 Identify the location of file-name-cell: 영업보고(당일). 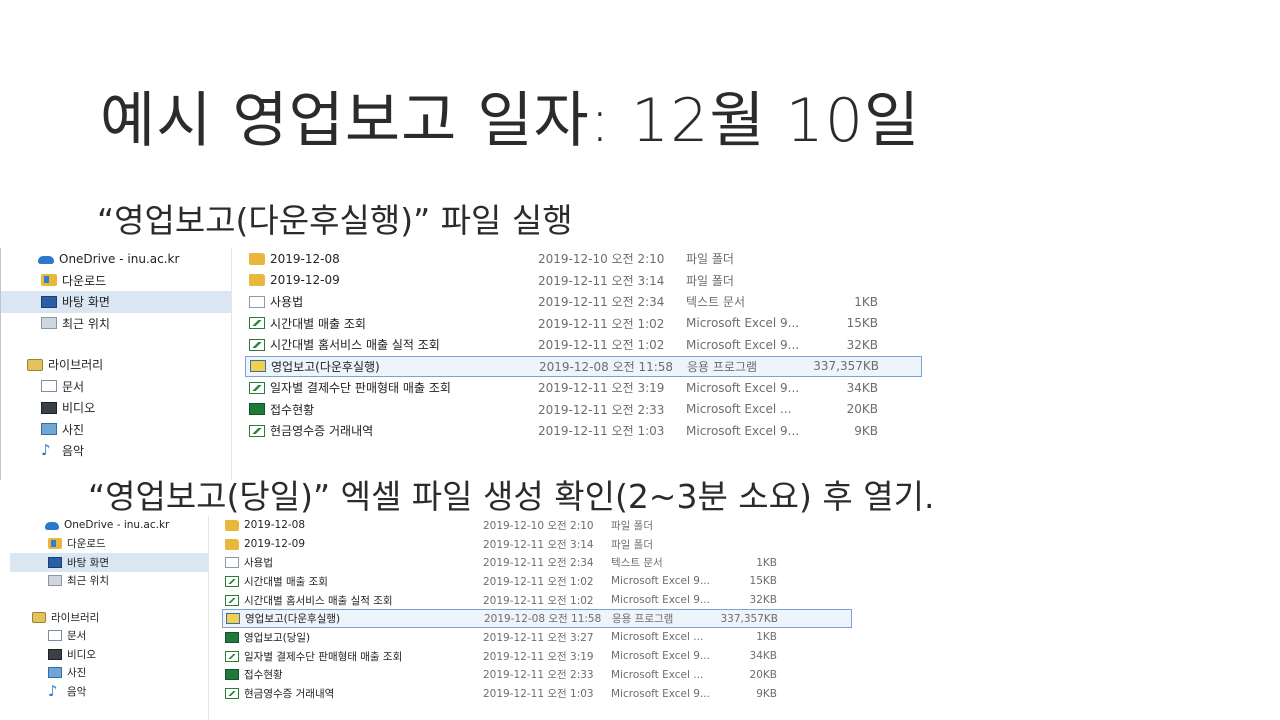
(350, 637).